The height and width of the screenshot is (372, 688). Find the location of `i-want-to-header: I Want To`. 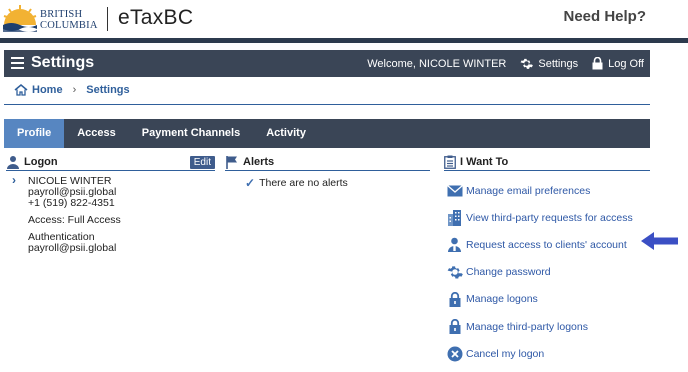

i-want-to-header: I Want To is located at coordinates (547, 162).